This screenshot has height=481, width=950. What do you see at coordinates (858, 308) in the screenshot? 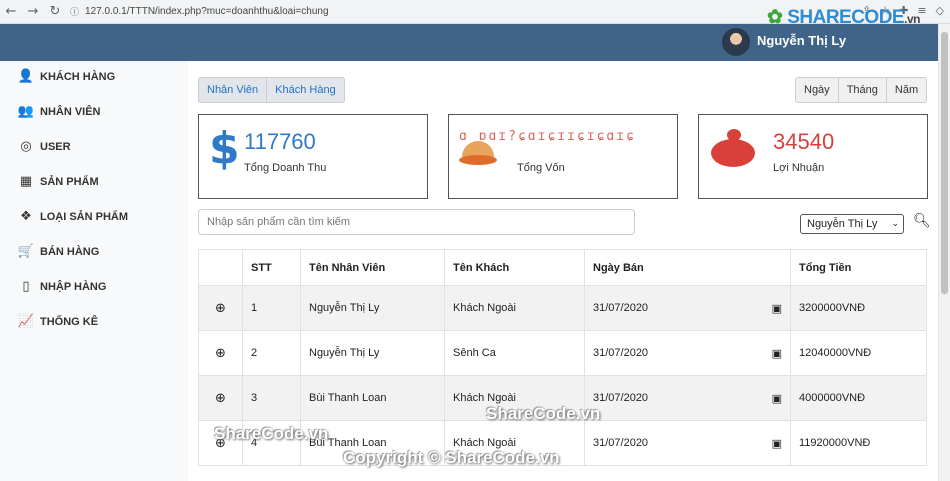
I see `cell-total: 3200000VNĐ` at bounding box center [858, 308].